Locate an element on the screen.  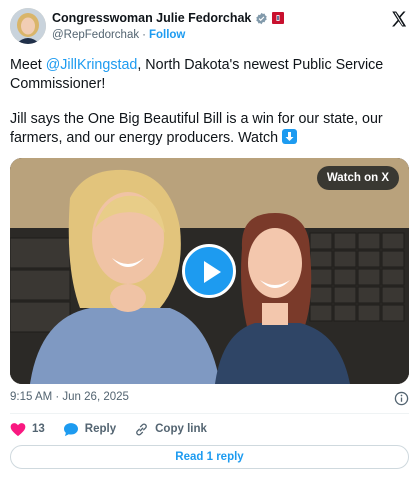
reply-bubble-icon is located at coordinates (70, 429).